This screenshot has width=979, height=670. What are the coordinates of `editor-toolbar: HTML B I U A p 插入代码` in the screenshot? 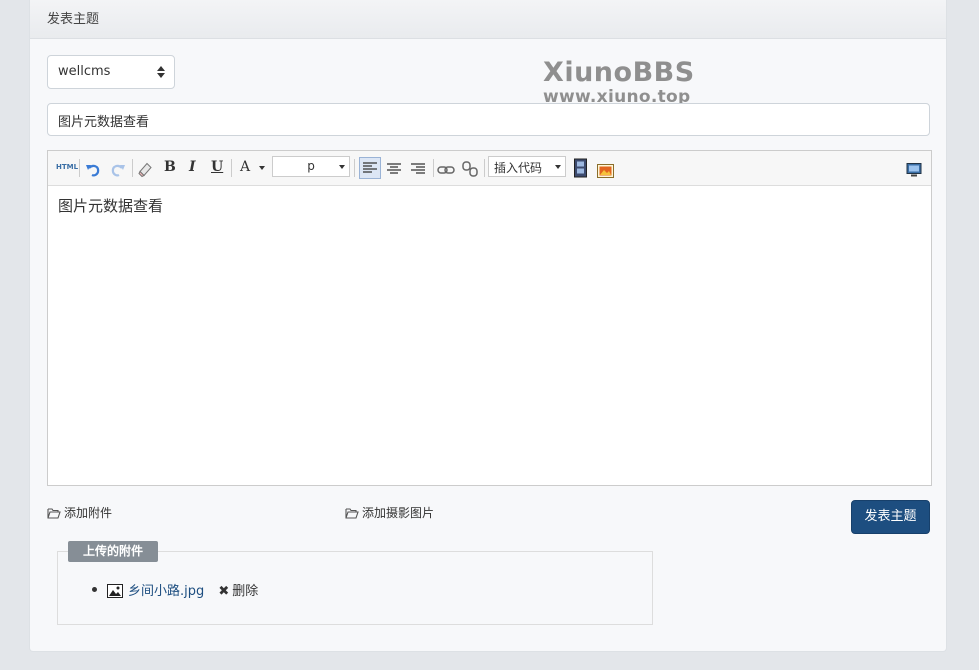 It's located at (489, 168).